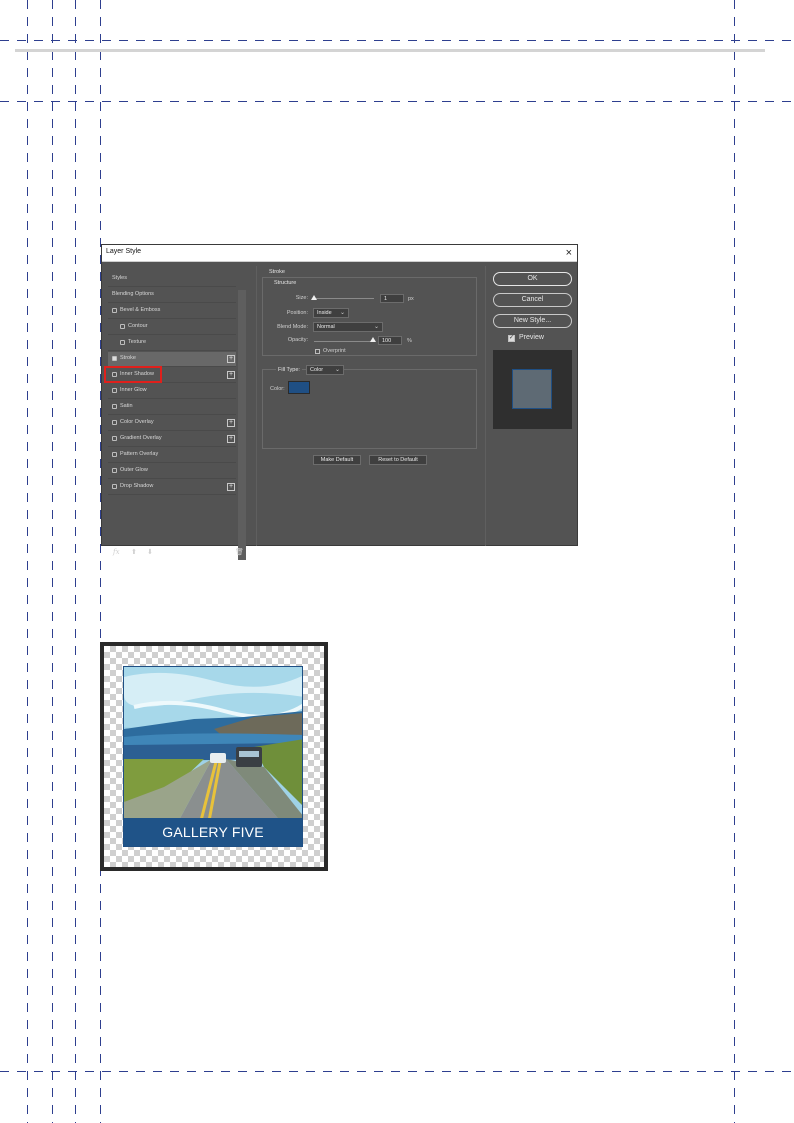 The width and height of the screenshot is (794, 1123). I want to click on blend-mode-select: Normal ⌄, so click(348, 327).